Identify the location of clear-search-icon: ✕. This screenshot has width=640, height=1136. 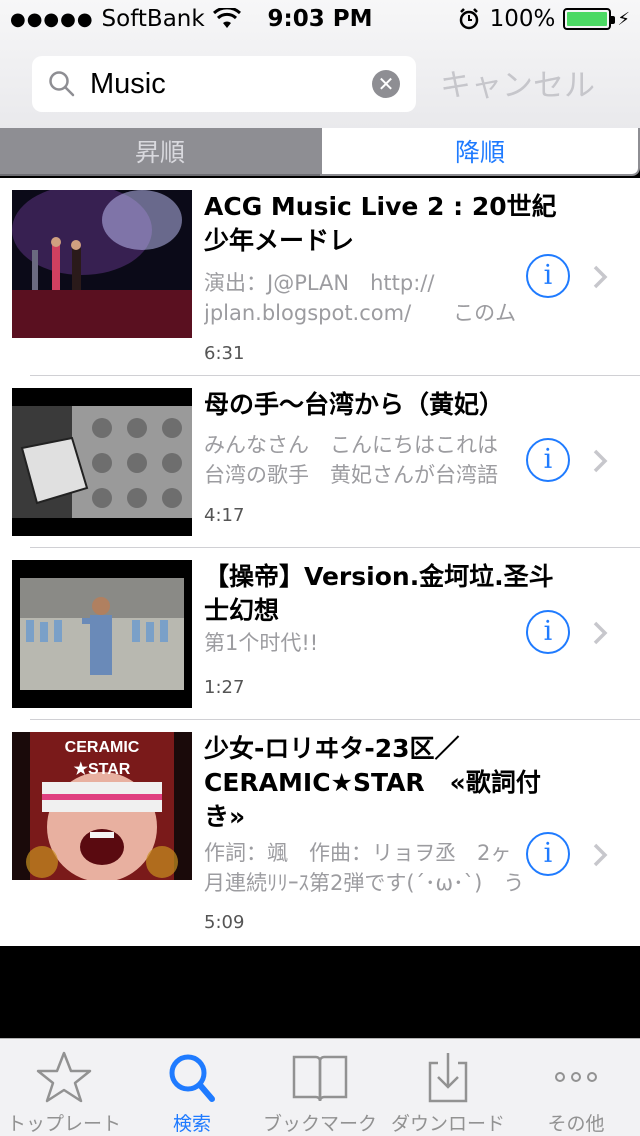
(386, 84).